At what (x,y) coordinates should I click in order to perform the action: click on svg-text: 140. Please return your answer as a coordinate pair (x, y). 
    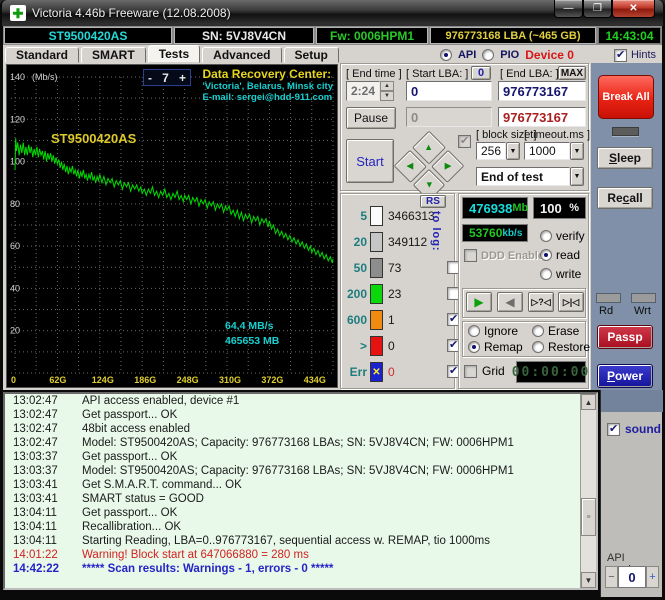
    Looking at the image, I should click on (17, 77).